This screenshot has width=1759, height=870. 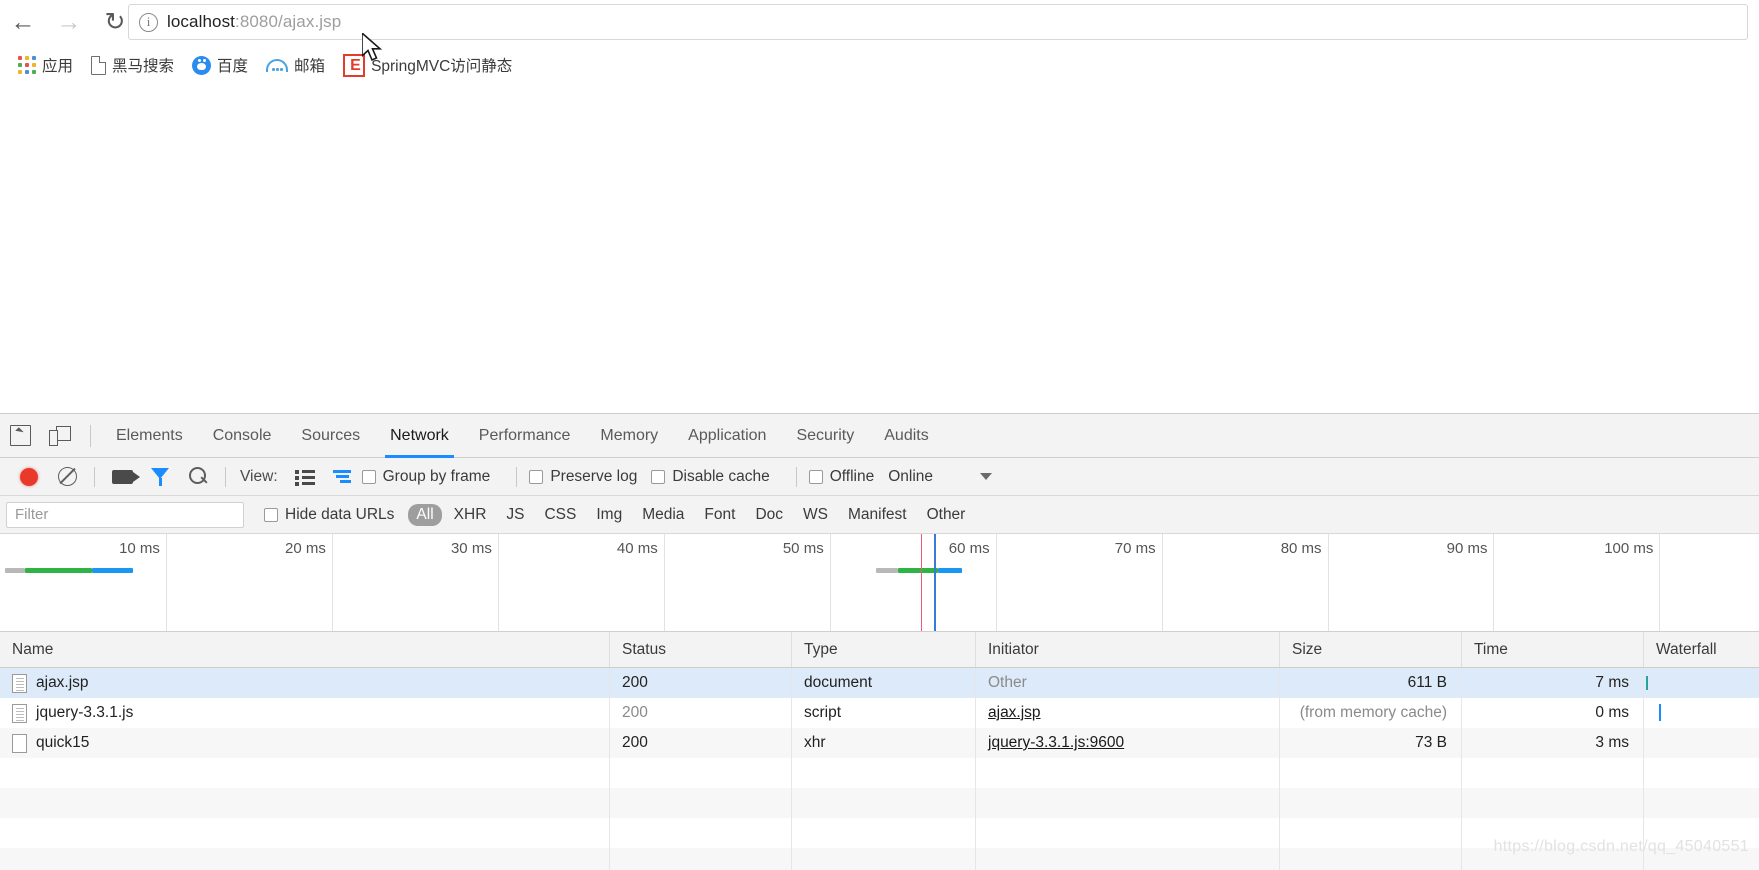 What do you see at coordinates (27, 65) in the screenshot?
I see `apps-grid-icon` at bounding box center [27, 65].